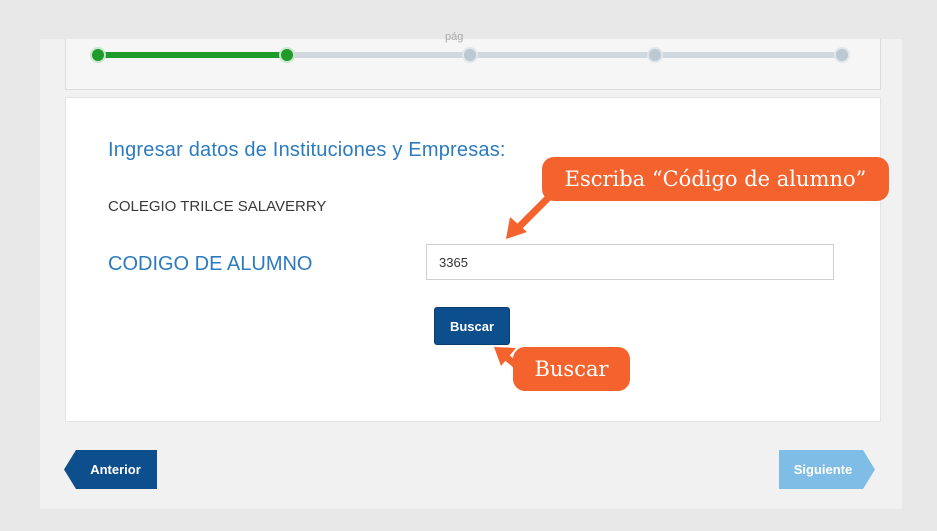  What do you see at coordinates (827, 469) in the screenshot?
I see `next-button: Siguiente` at bounding box center [827, 469].